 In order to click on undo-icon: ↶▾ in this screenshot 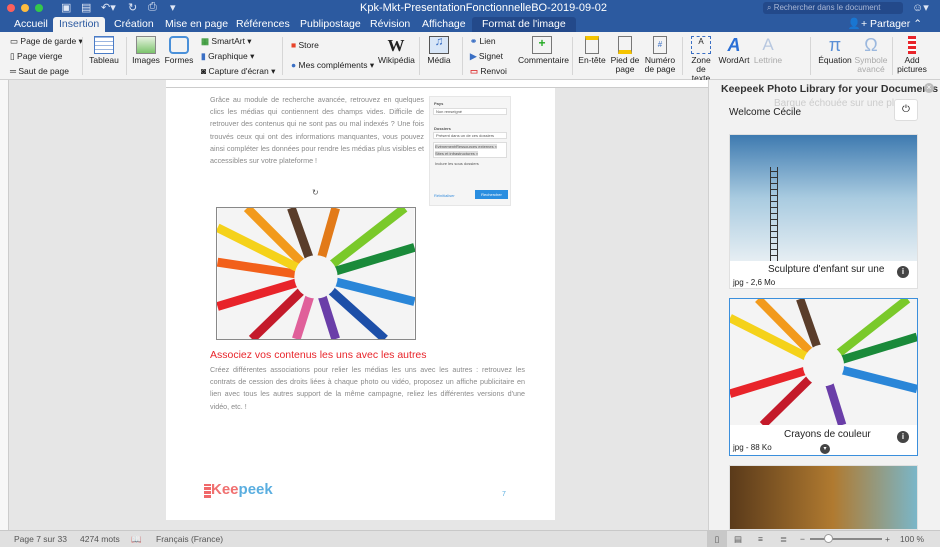, I will do `click(108, 7)`.